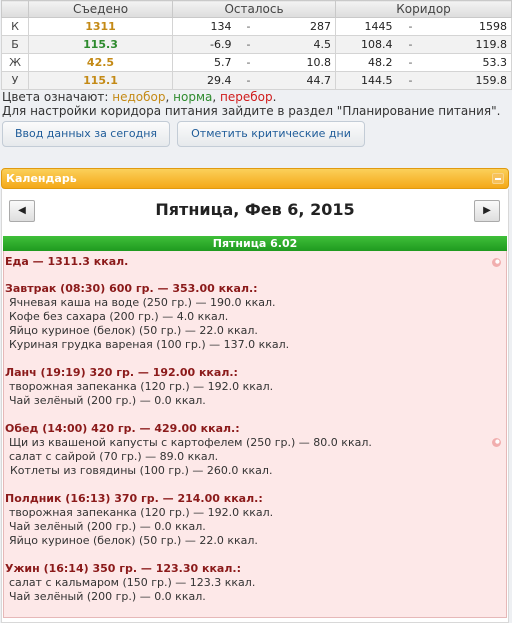  I want to click on remaining-min: 29.4, so click(204, 80).